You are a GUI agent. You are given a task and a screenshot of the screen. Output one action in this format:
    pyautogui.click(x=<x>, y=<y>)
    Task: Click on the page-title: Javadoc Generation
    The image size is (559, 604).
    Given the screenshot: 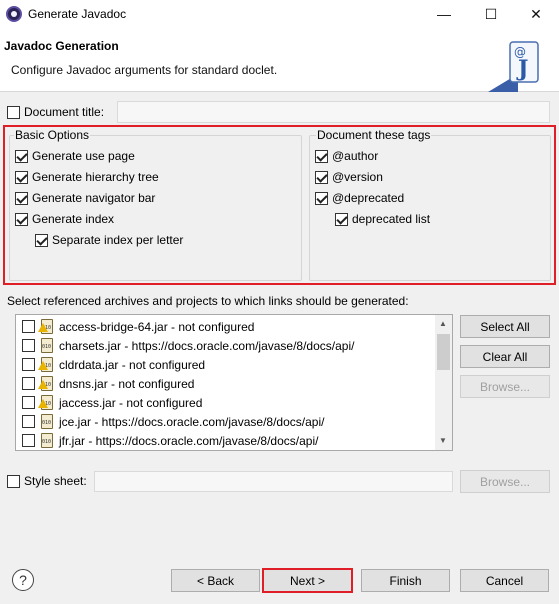 What is the action you would take?
    pyautogui.click(x=61, y=46)
    